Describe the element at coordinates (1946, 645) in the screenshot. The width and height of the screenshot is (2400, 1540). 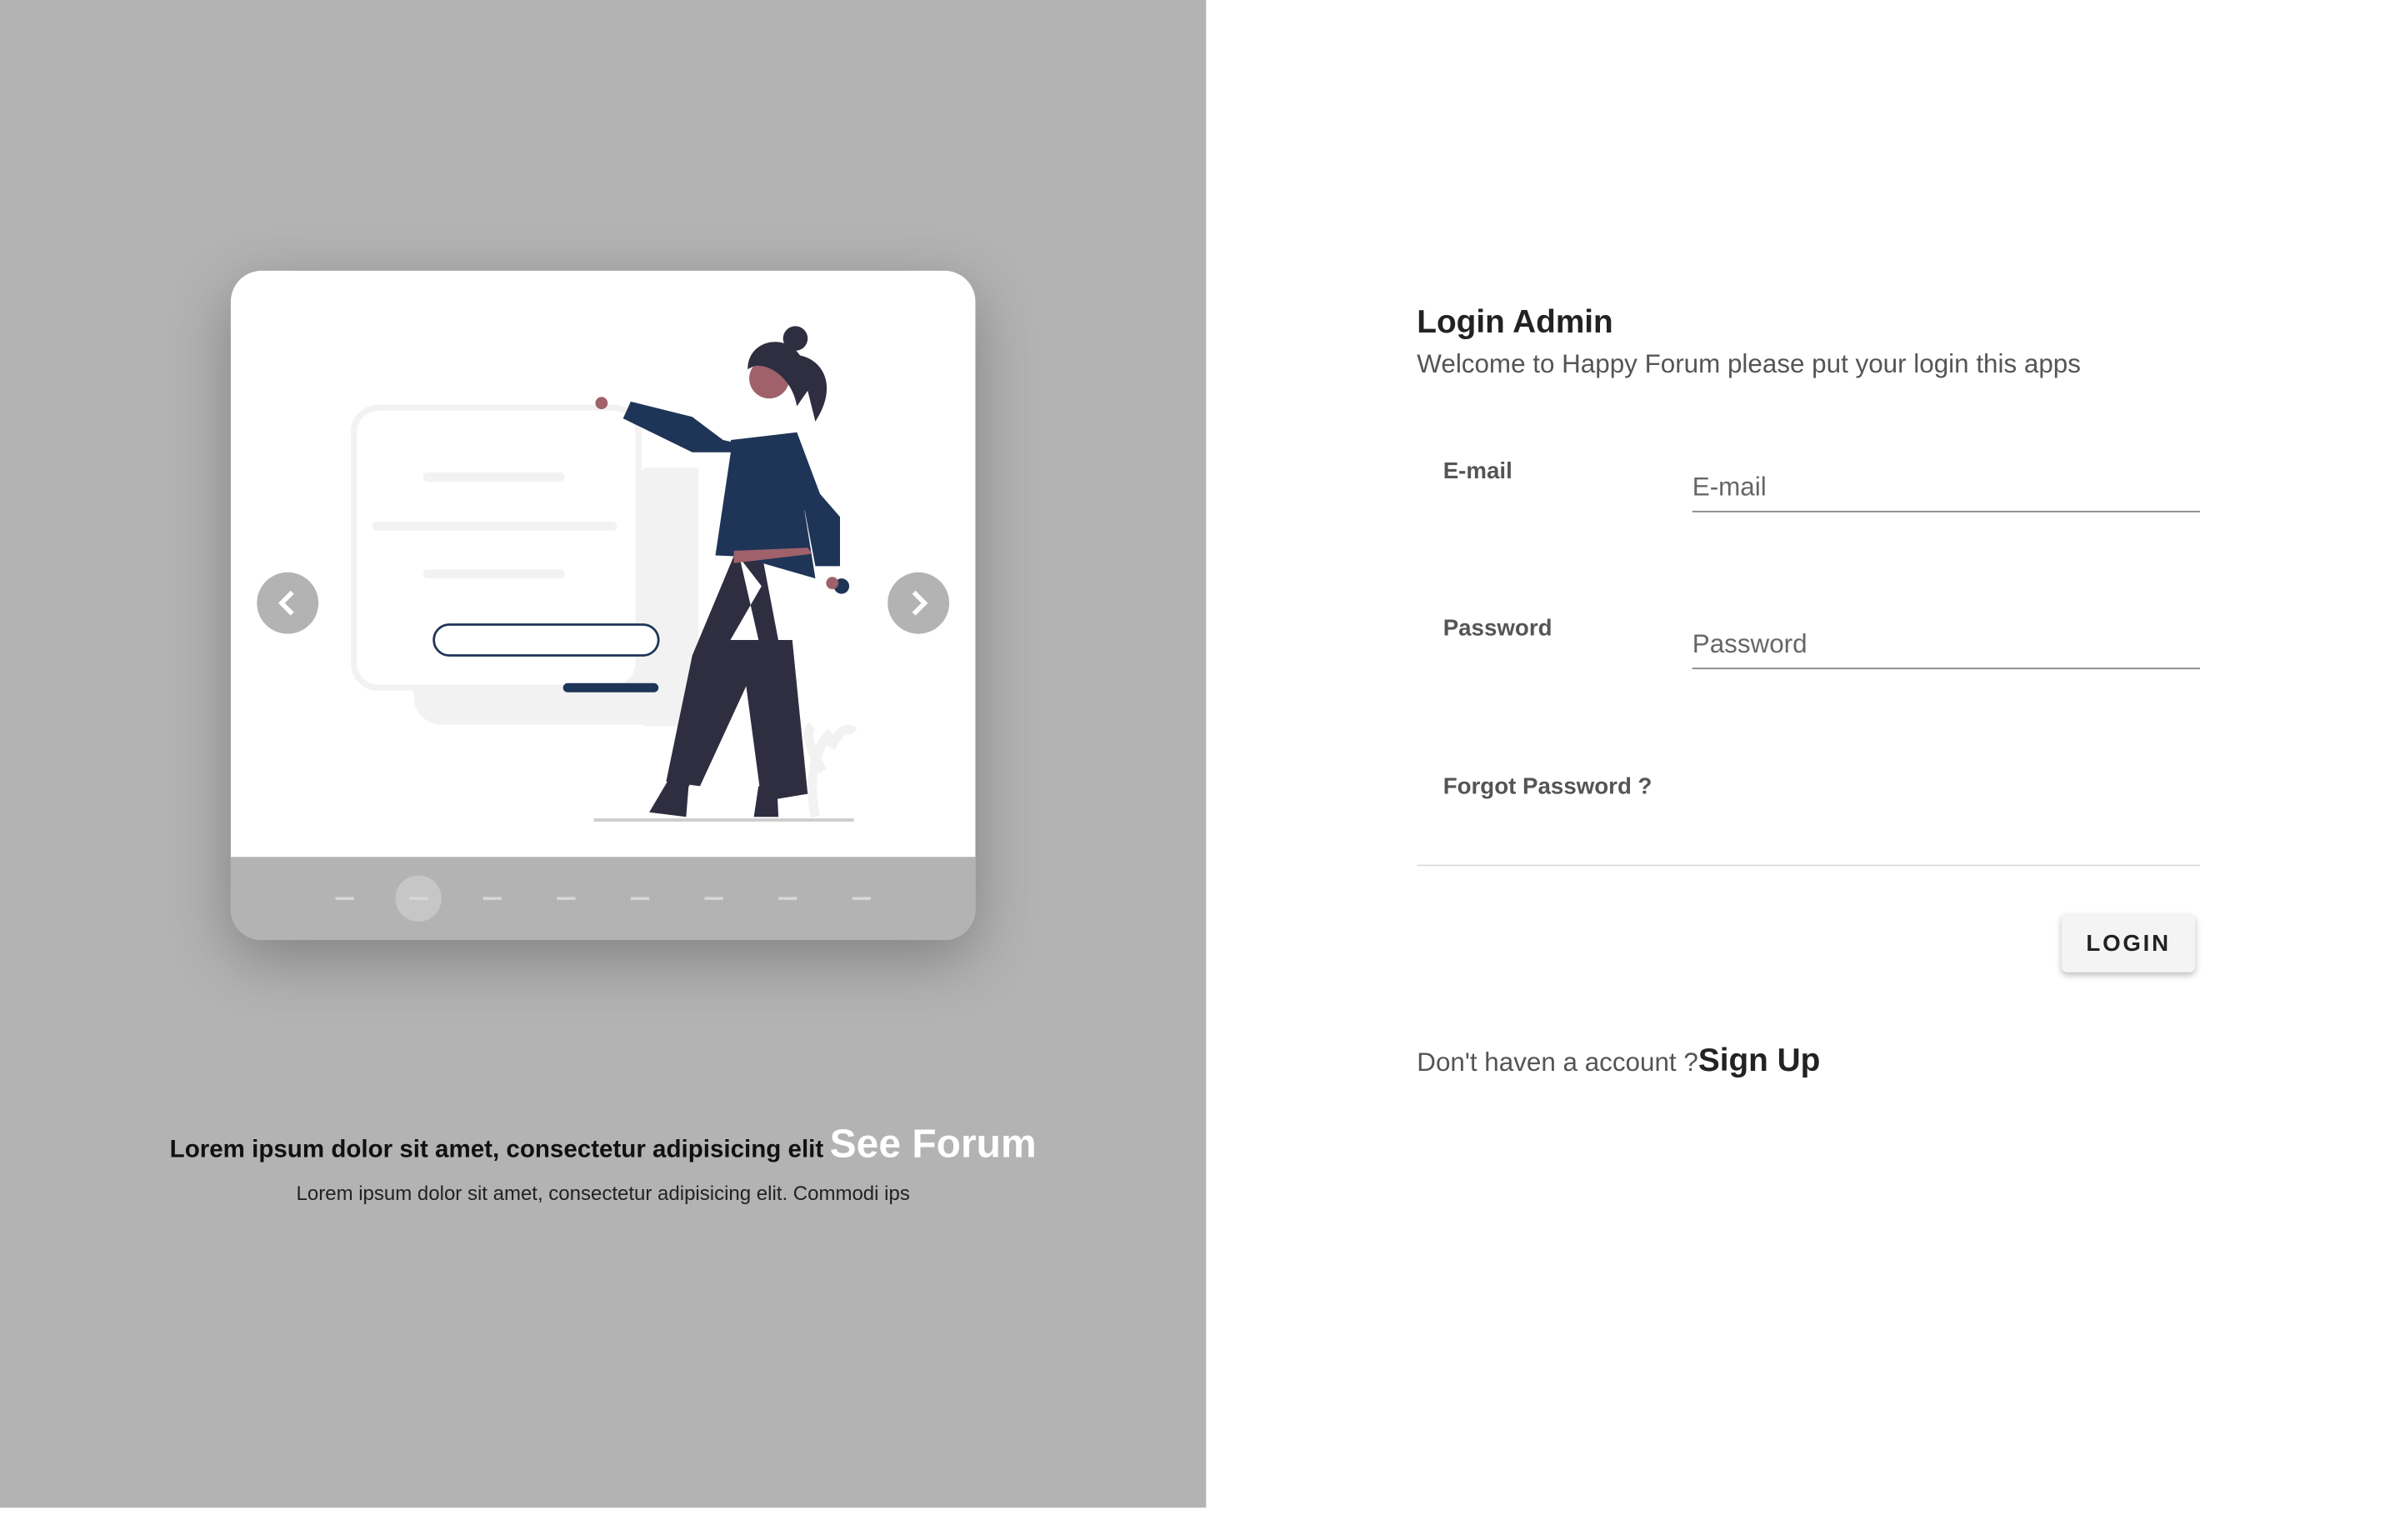
I see `password-field` at that location.